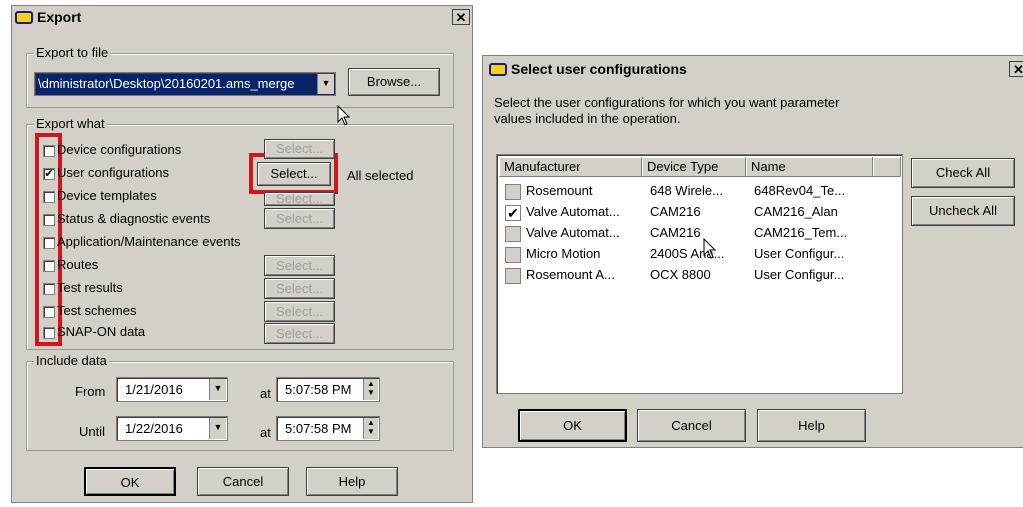 Image resolution: width=1023 pixels, height=507 pixels. Describe the element at coordinates (130, 481) in the screenshot. I see `export-ok-button: OK` at that location.